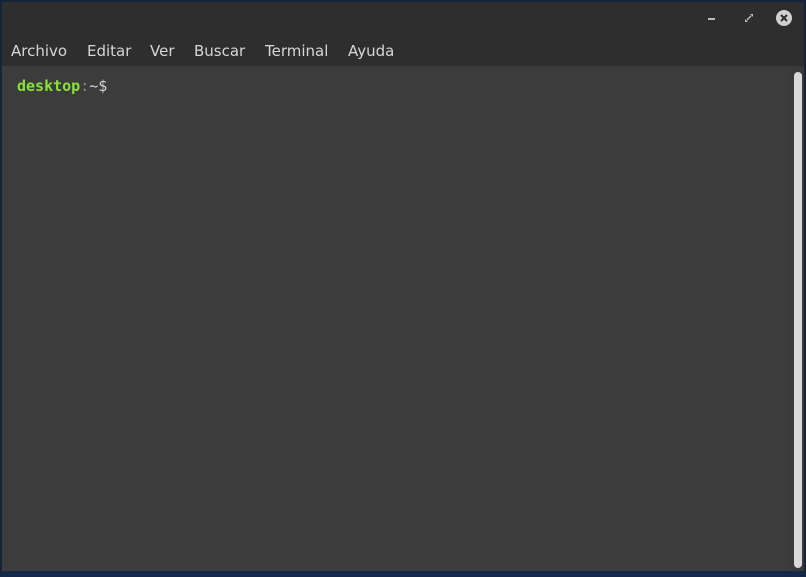 This screenshot has height=577, width=806. What do you see at coordinates (371, 51) in the screenshot?
I see `menu-ayuda: Ayuda` at bounding box center [371, 51].